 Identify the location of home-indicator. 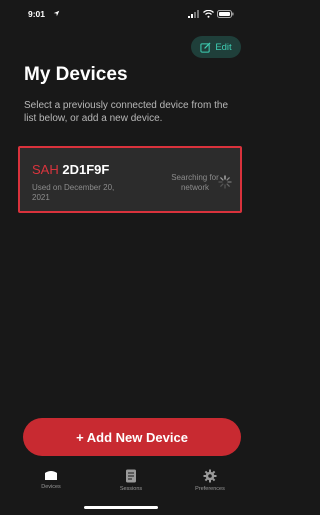
(121, 507).